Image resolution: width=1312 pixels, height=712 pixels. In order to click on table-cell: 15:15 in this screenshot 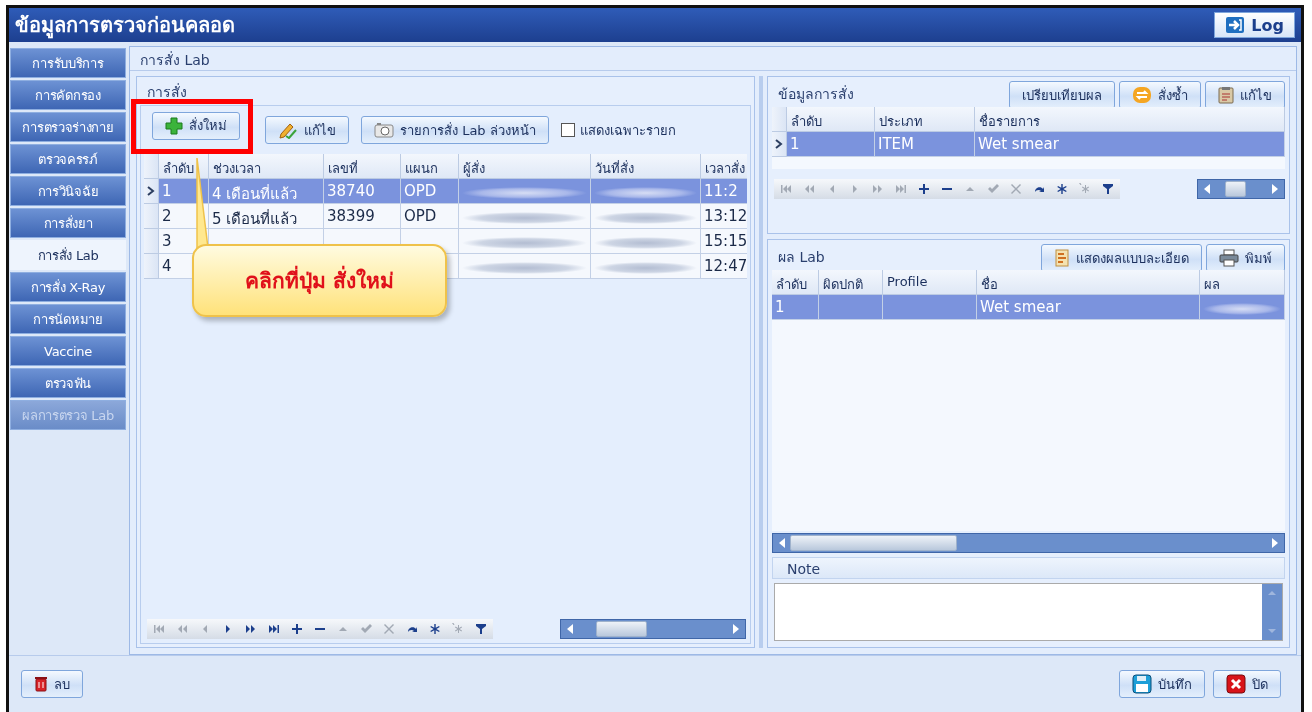, I will do `click(725, 241)`.